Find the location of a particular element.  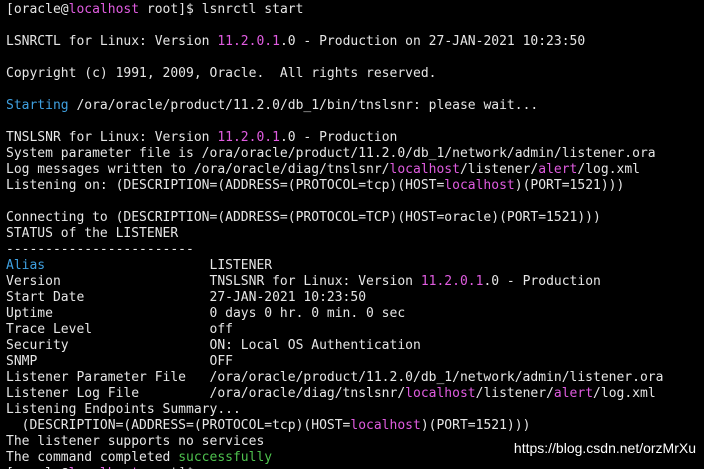

terminal-line: Start Date 27-JAN-2021 10:23:50 is located at coordinates (355, 298).